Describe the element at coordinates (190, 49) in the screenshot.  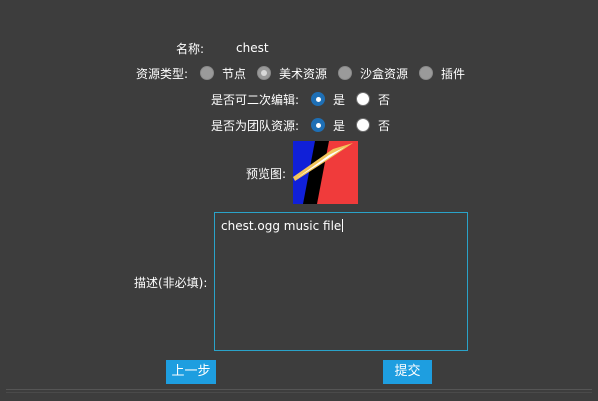
I see `name-label: 名称:` at that location.